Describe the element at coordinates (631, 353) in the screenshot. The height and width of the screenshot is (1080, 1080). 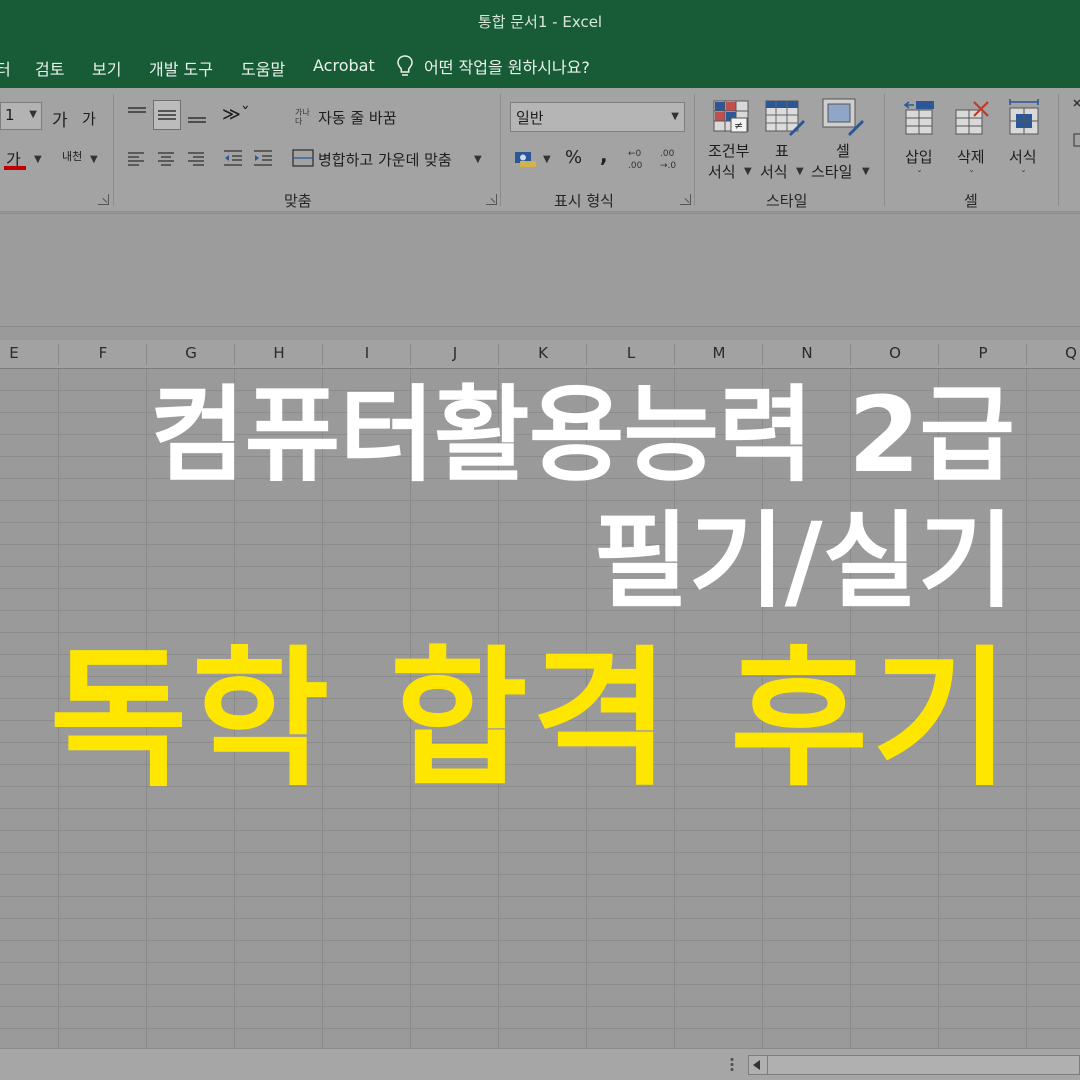
I see `column-header-l: L` at that location.